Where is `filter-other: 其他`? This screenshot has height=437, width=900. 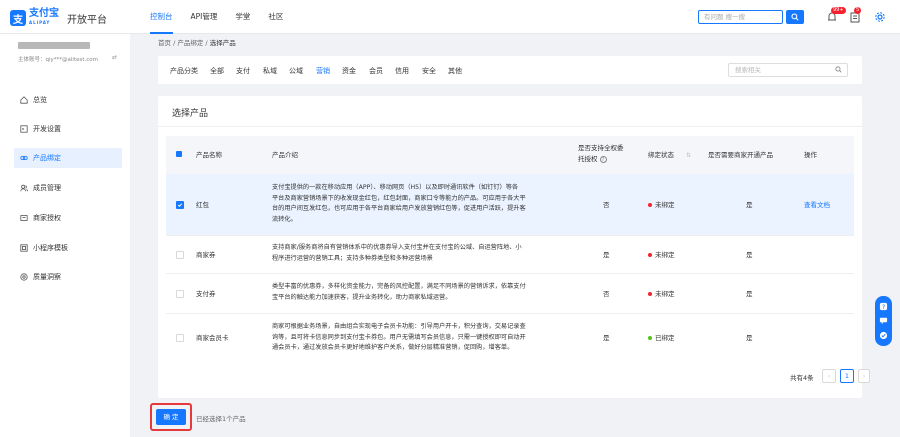 filter-other: 其他 is located at coordinates (455, 71).